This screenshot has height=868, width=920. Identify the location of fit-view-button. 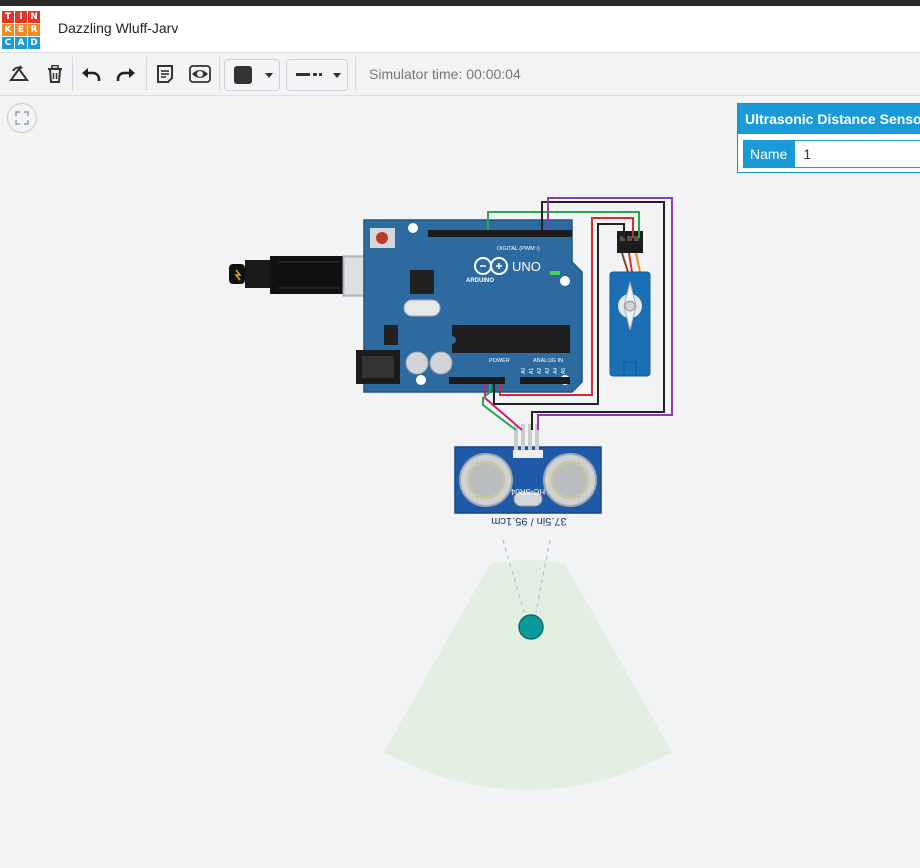
(22, 118).